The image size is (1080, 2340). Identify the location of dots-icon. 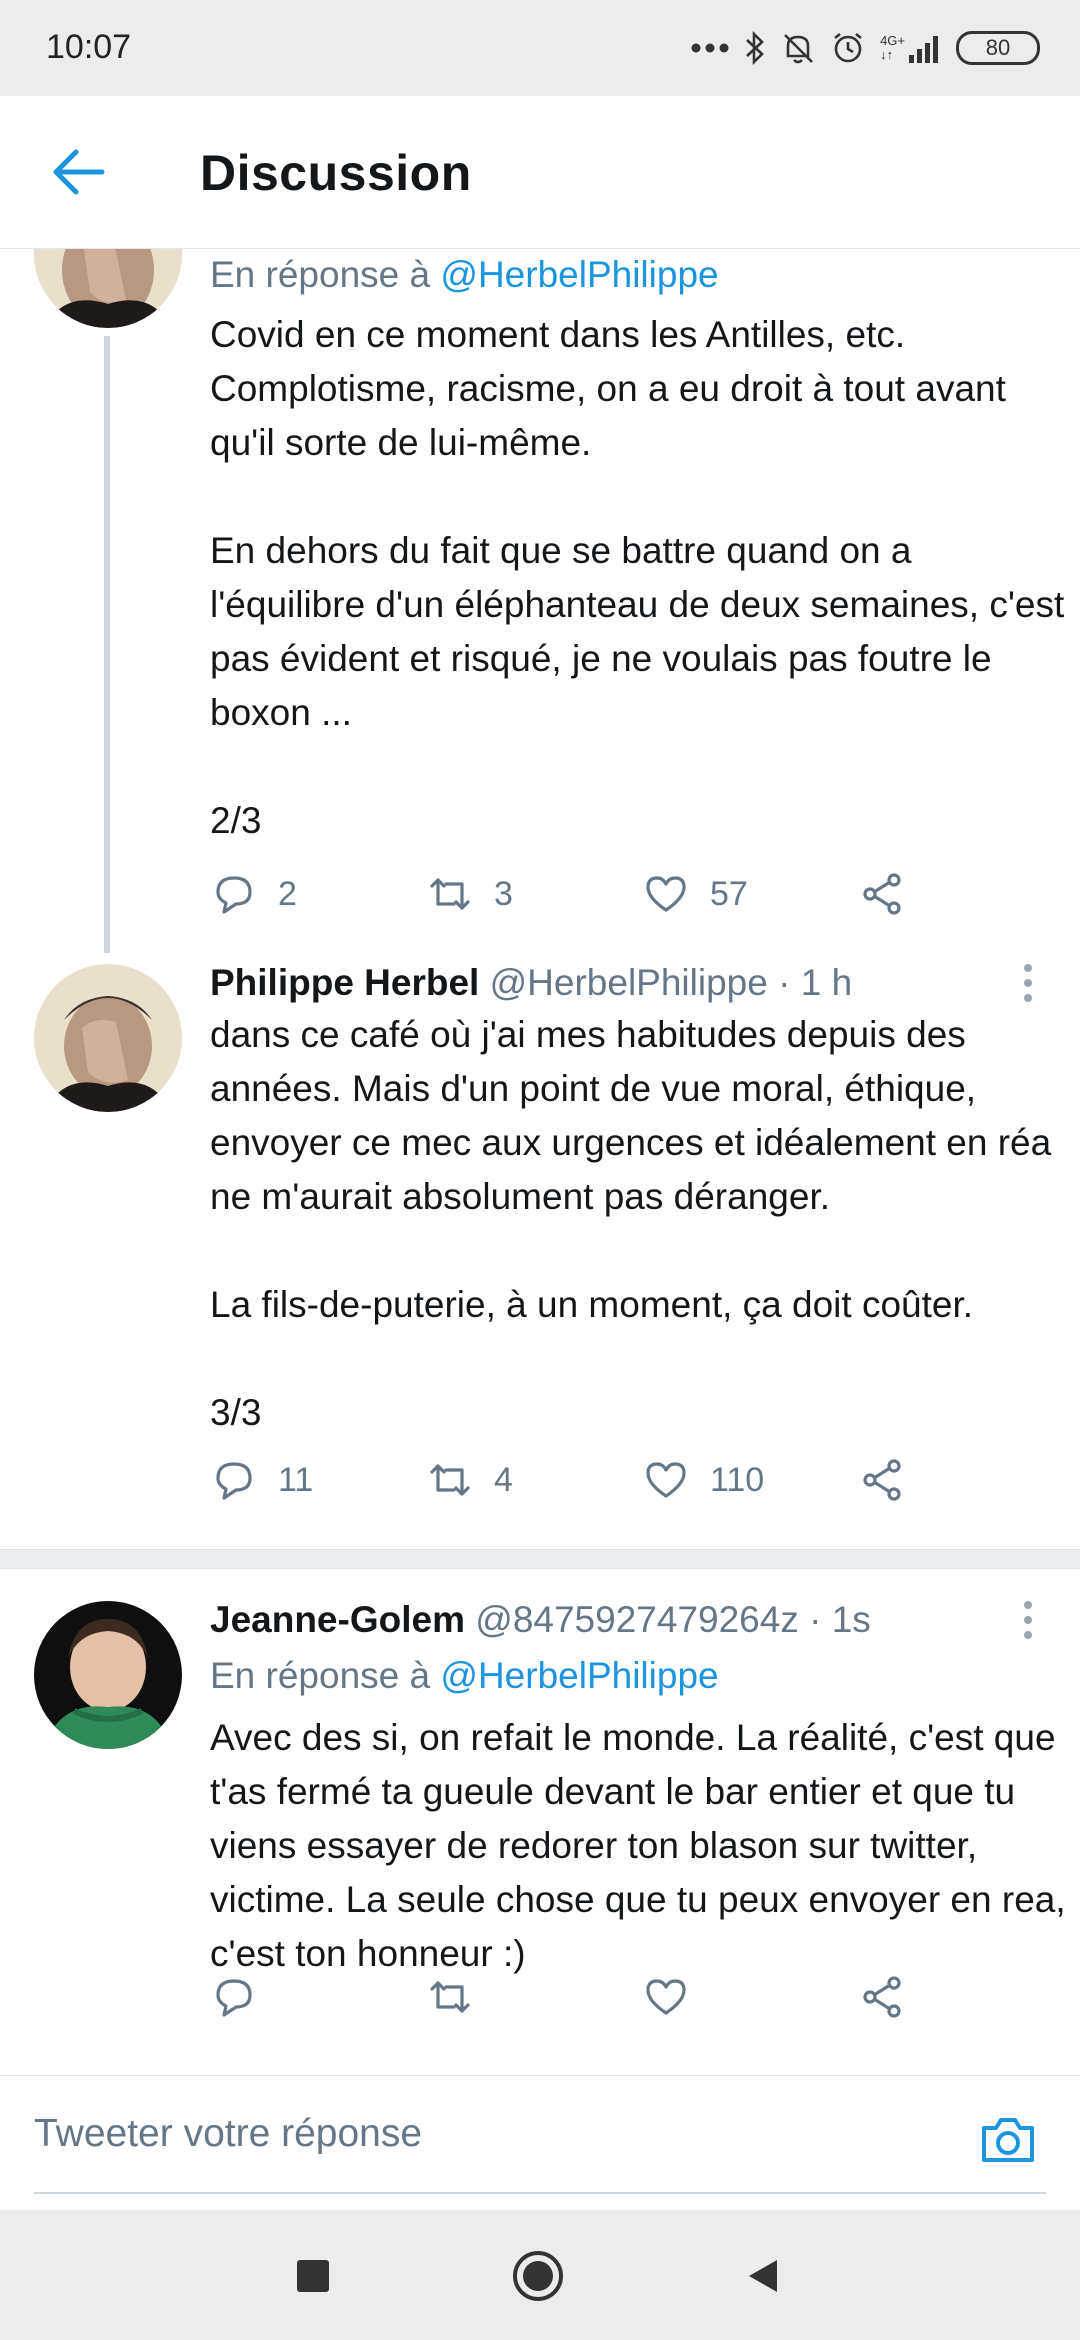
(710, 48).